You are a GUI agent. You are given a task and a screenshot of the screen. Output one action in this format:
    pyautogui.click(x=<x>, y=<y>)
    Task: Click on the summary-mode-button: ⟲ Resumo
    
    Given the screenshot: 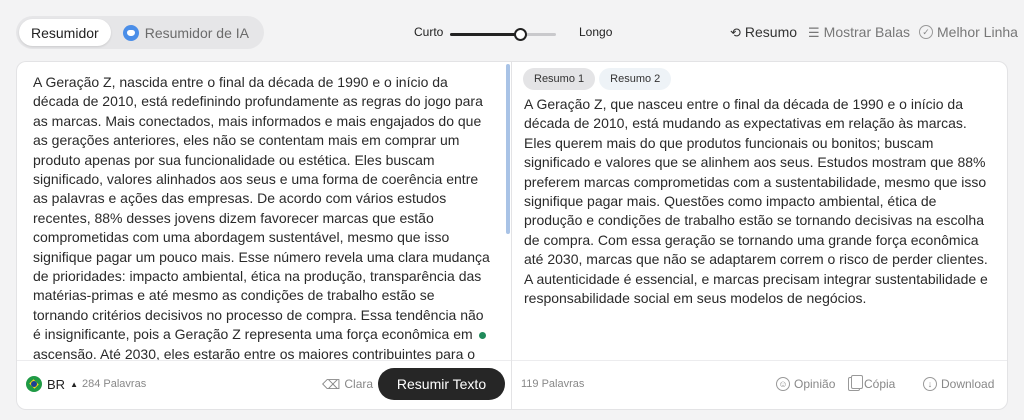 What is the action you would take?
    pyautogui.click(x=763, y=32)
    